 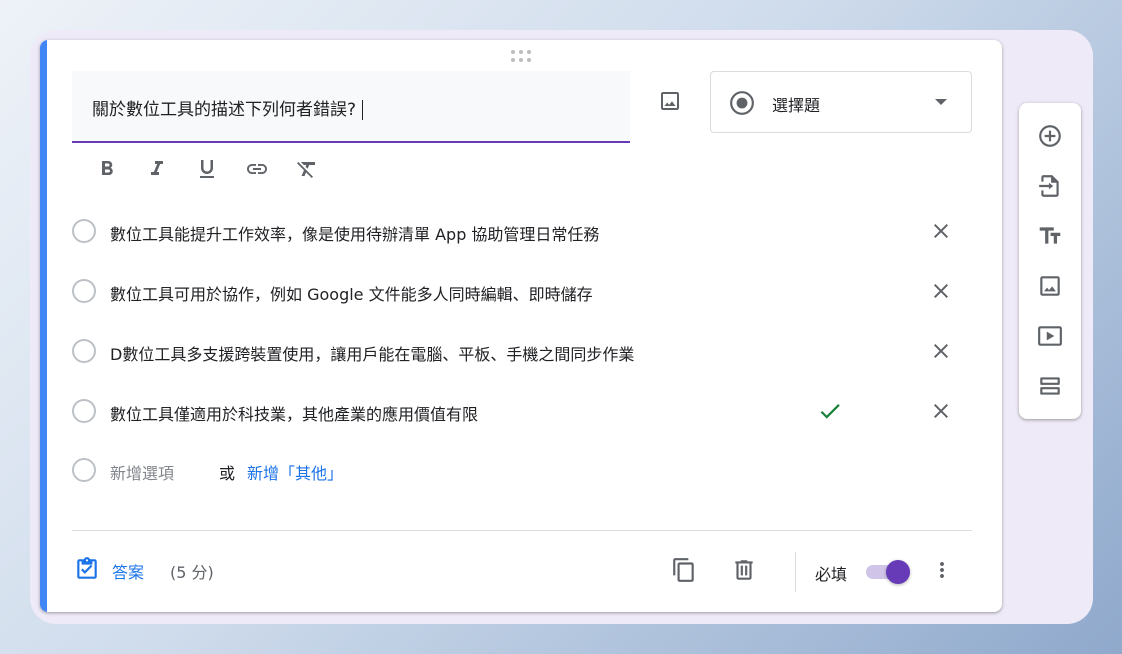 I want to click on add-option-row: 新增選項 或 新增「其他」, so click(x=522, y=470).